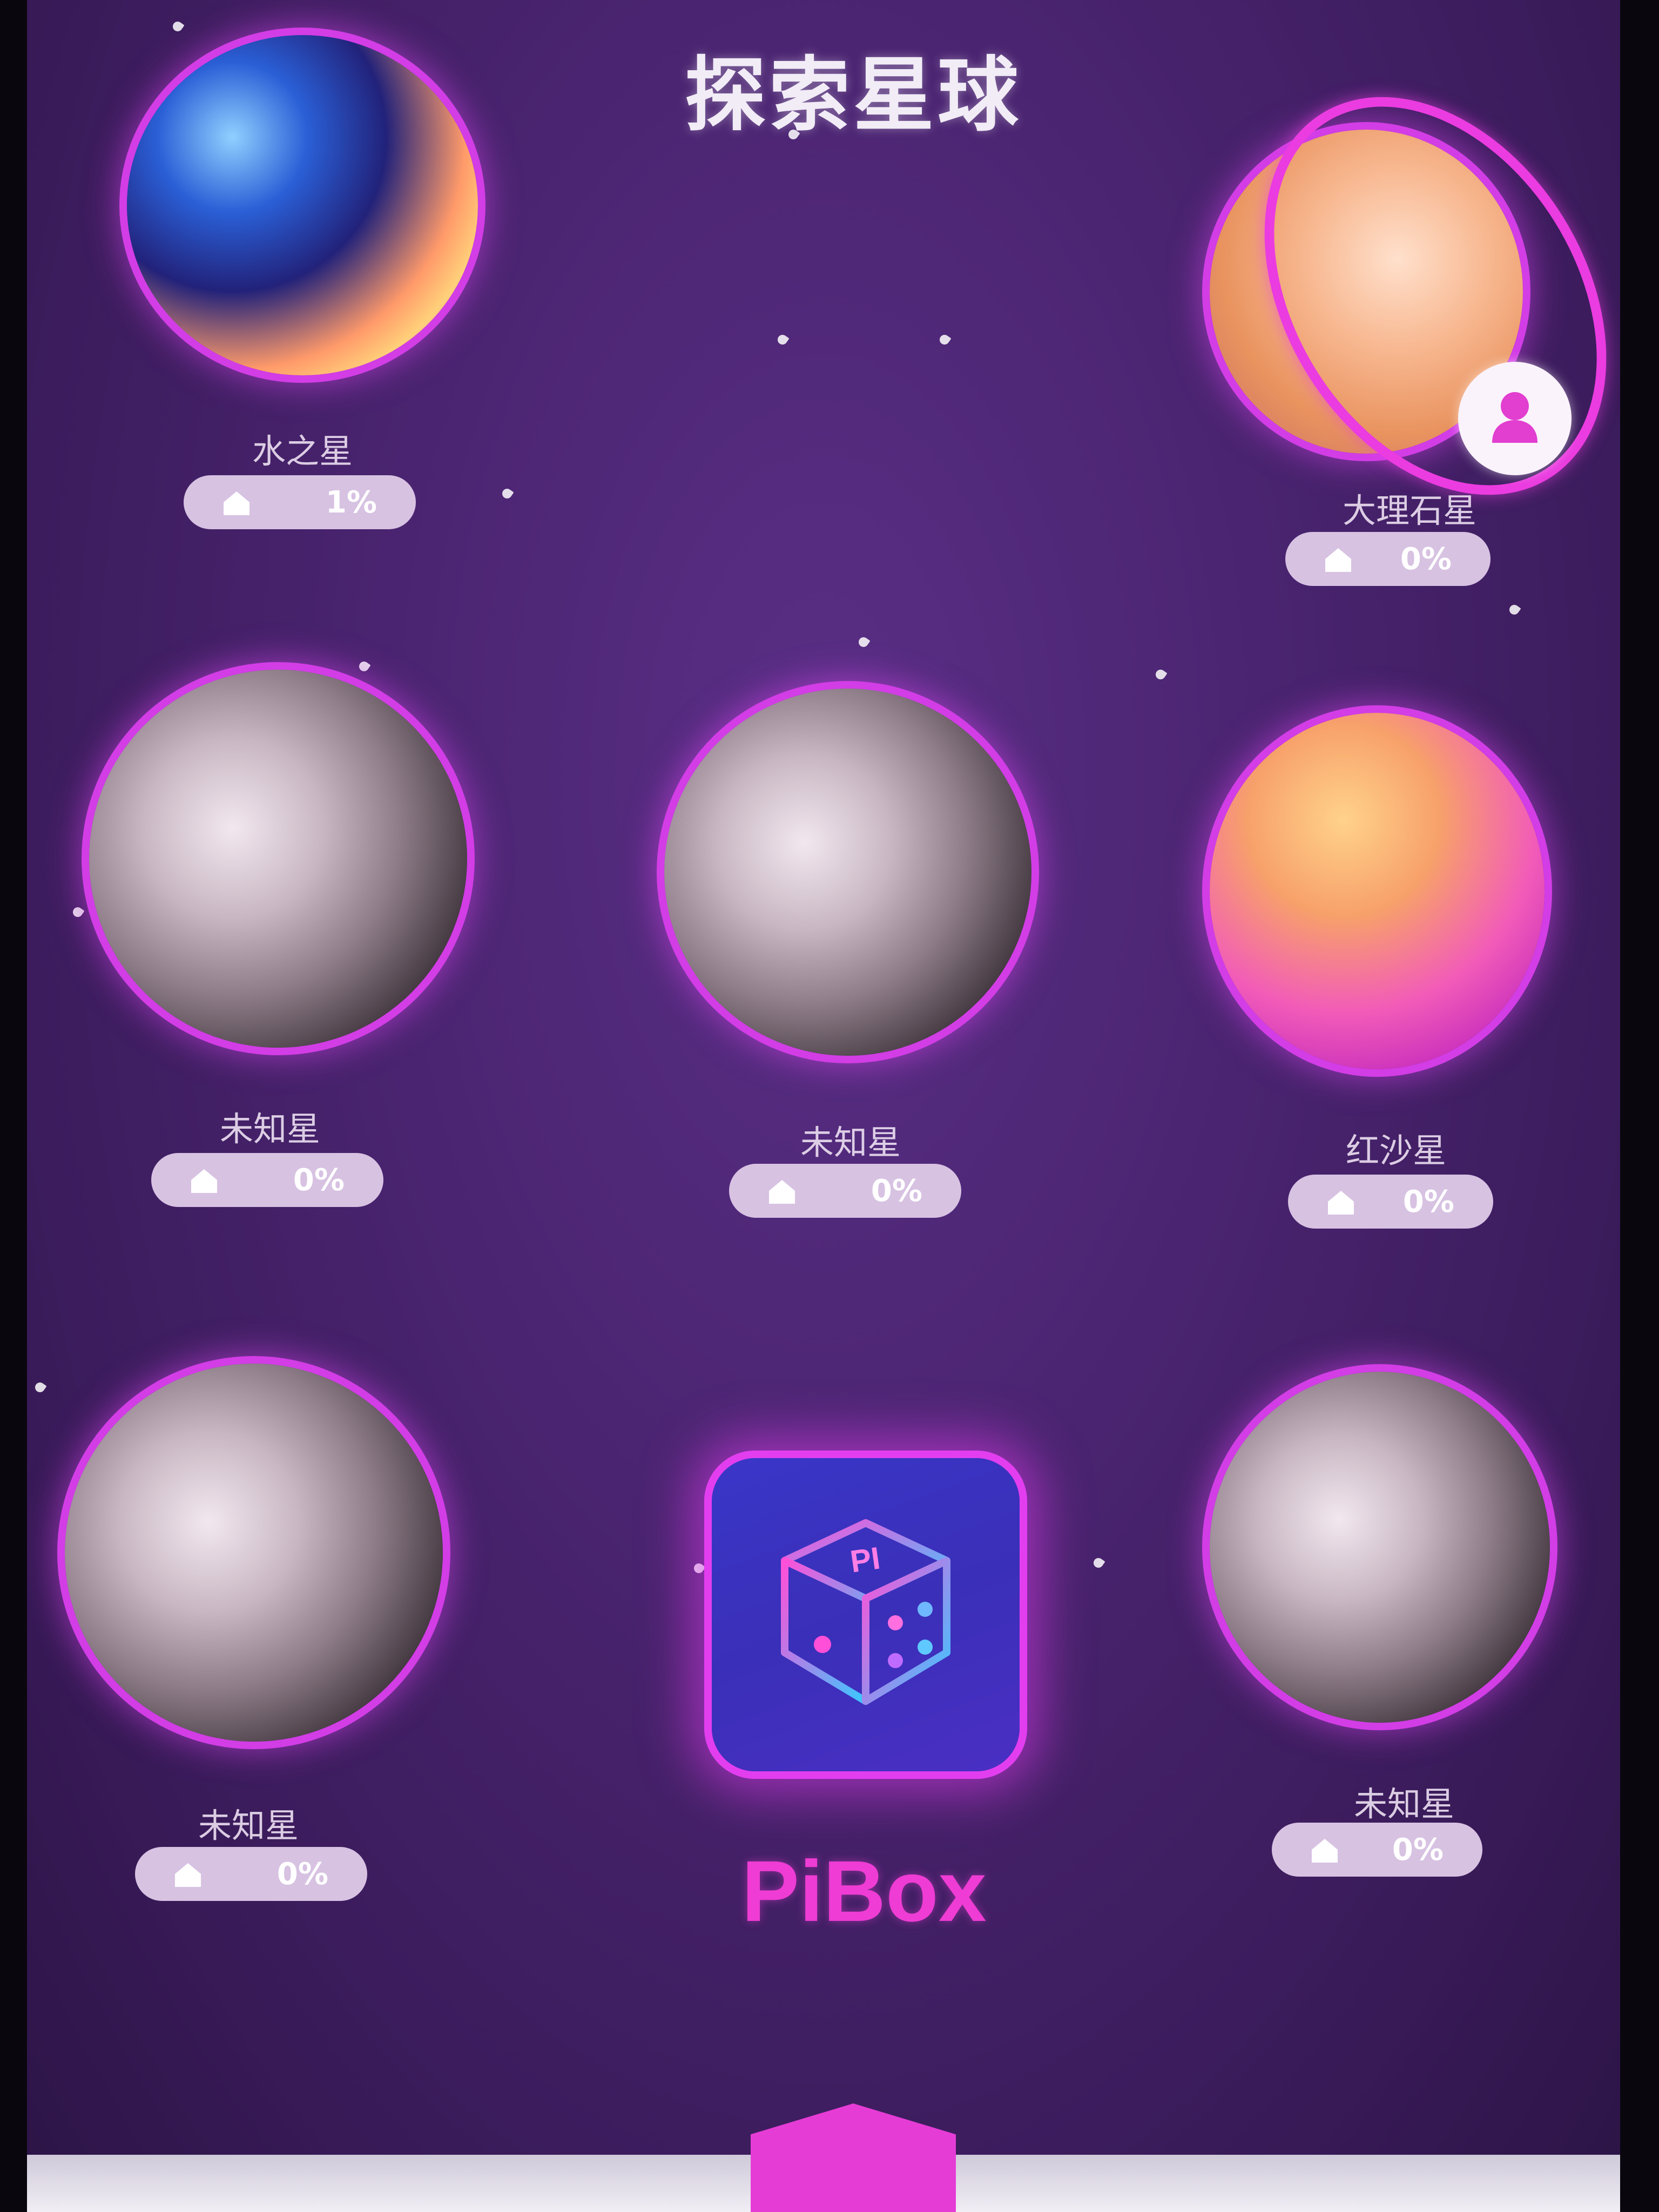 This screenshot has width=1659, height=2212. I want to click on hexagon-nav-icon, so click(853, 2157).